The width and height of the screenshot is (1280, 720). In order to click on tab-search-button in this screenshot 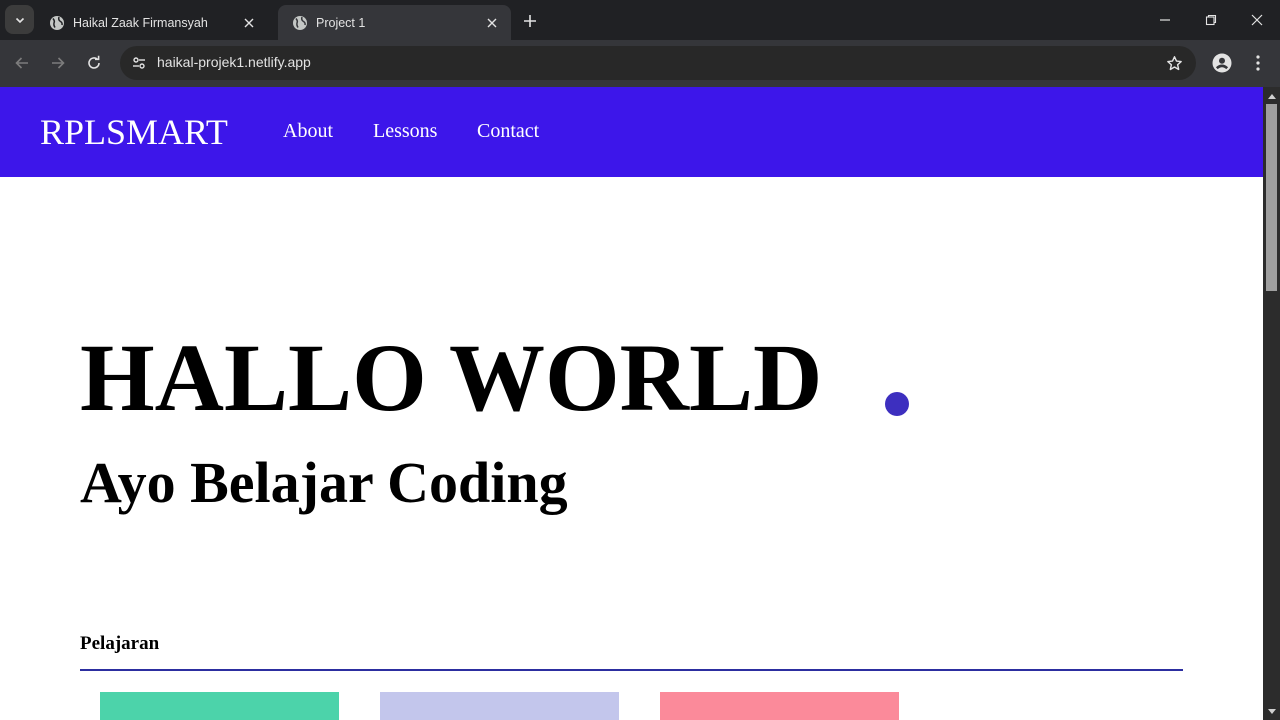, I will do `click(19, 19)`.